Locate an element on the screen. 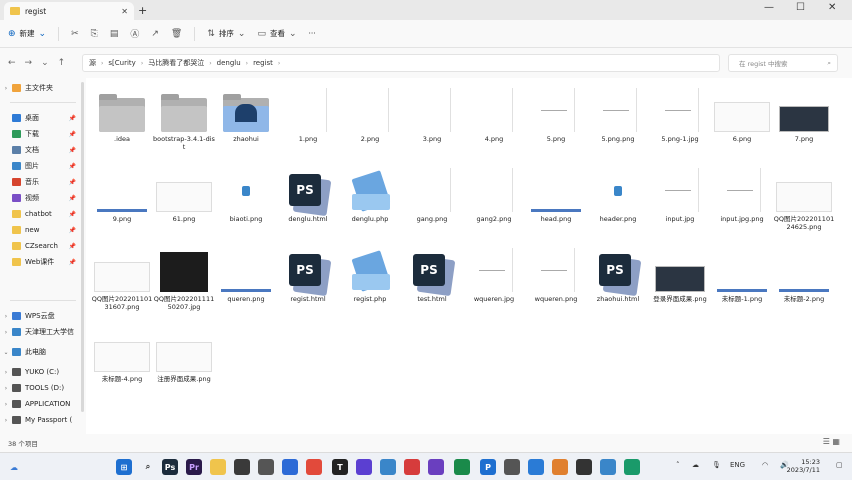 This screenshot has width=852, height=480. file-item: 5.png-1.jpg is located at coordinates (680, 121).